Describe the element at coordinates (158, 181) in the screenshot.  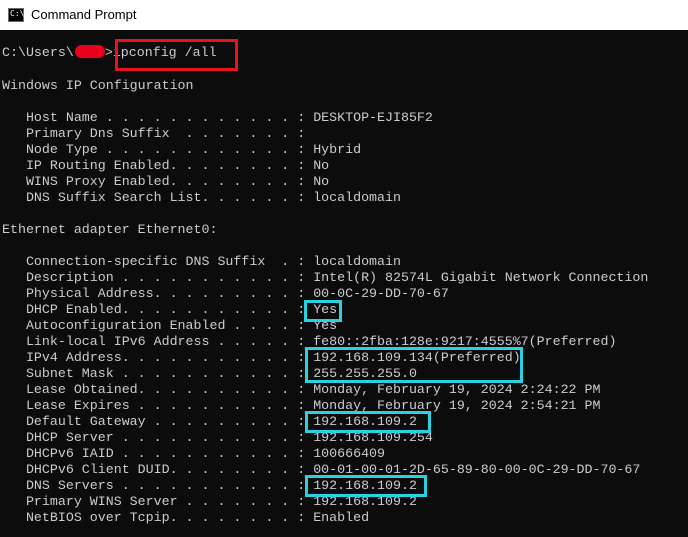
I see `wins-proxy-label: WINS Proxy Enabled. . . . . . . . :` at that location.